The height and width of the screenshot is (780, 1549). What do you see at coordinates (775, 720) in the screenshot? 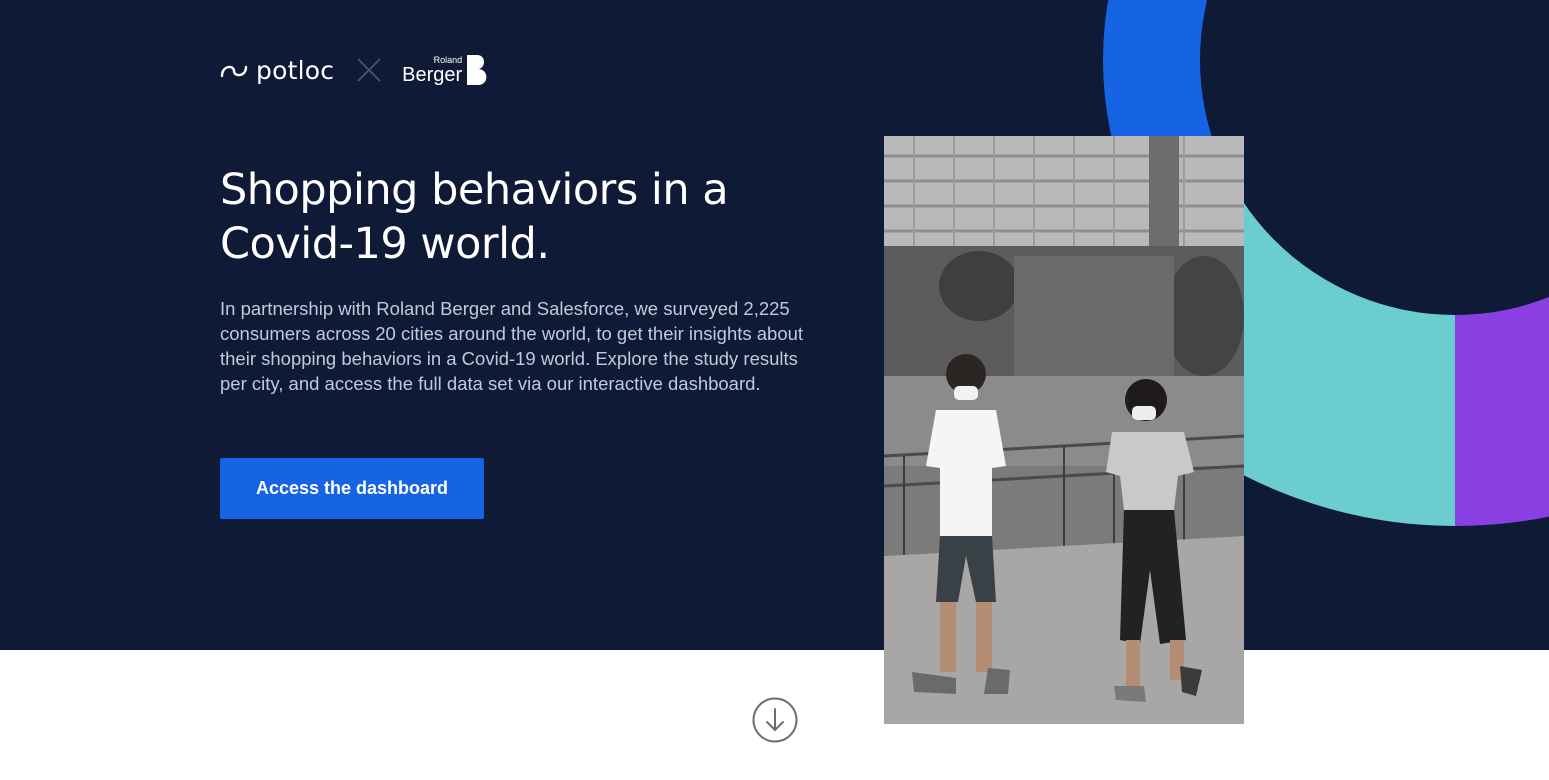
I see `arrow-down-circle-icon` at bounding box center [775, 720].